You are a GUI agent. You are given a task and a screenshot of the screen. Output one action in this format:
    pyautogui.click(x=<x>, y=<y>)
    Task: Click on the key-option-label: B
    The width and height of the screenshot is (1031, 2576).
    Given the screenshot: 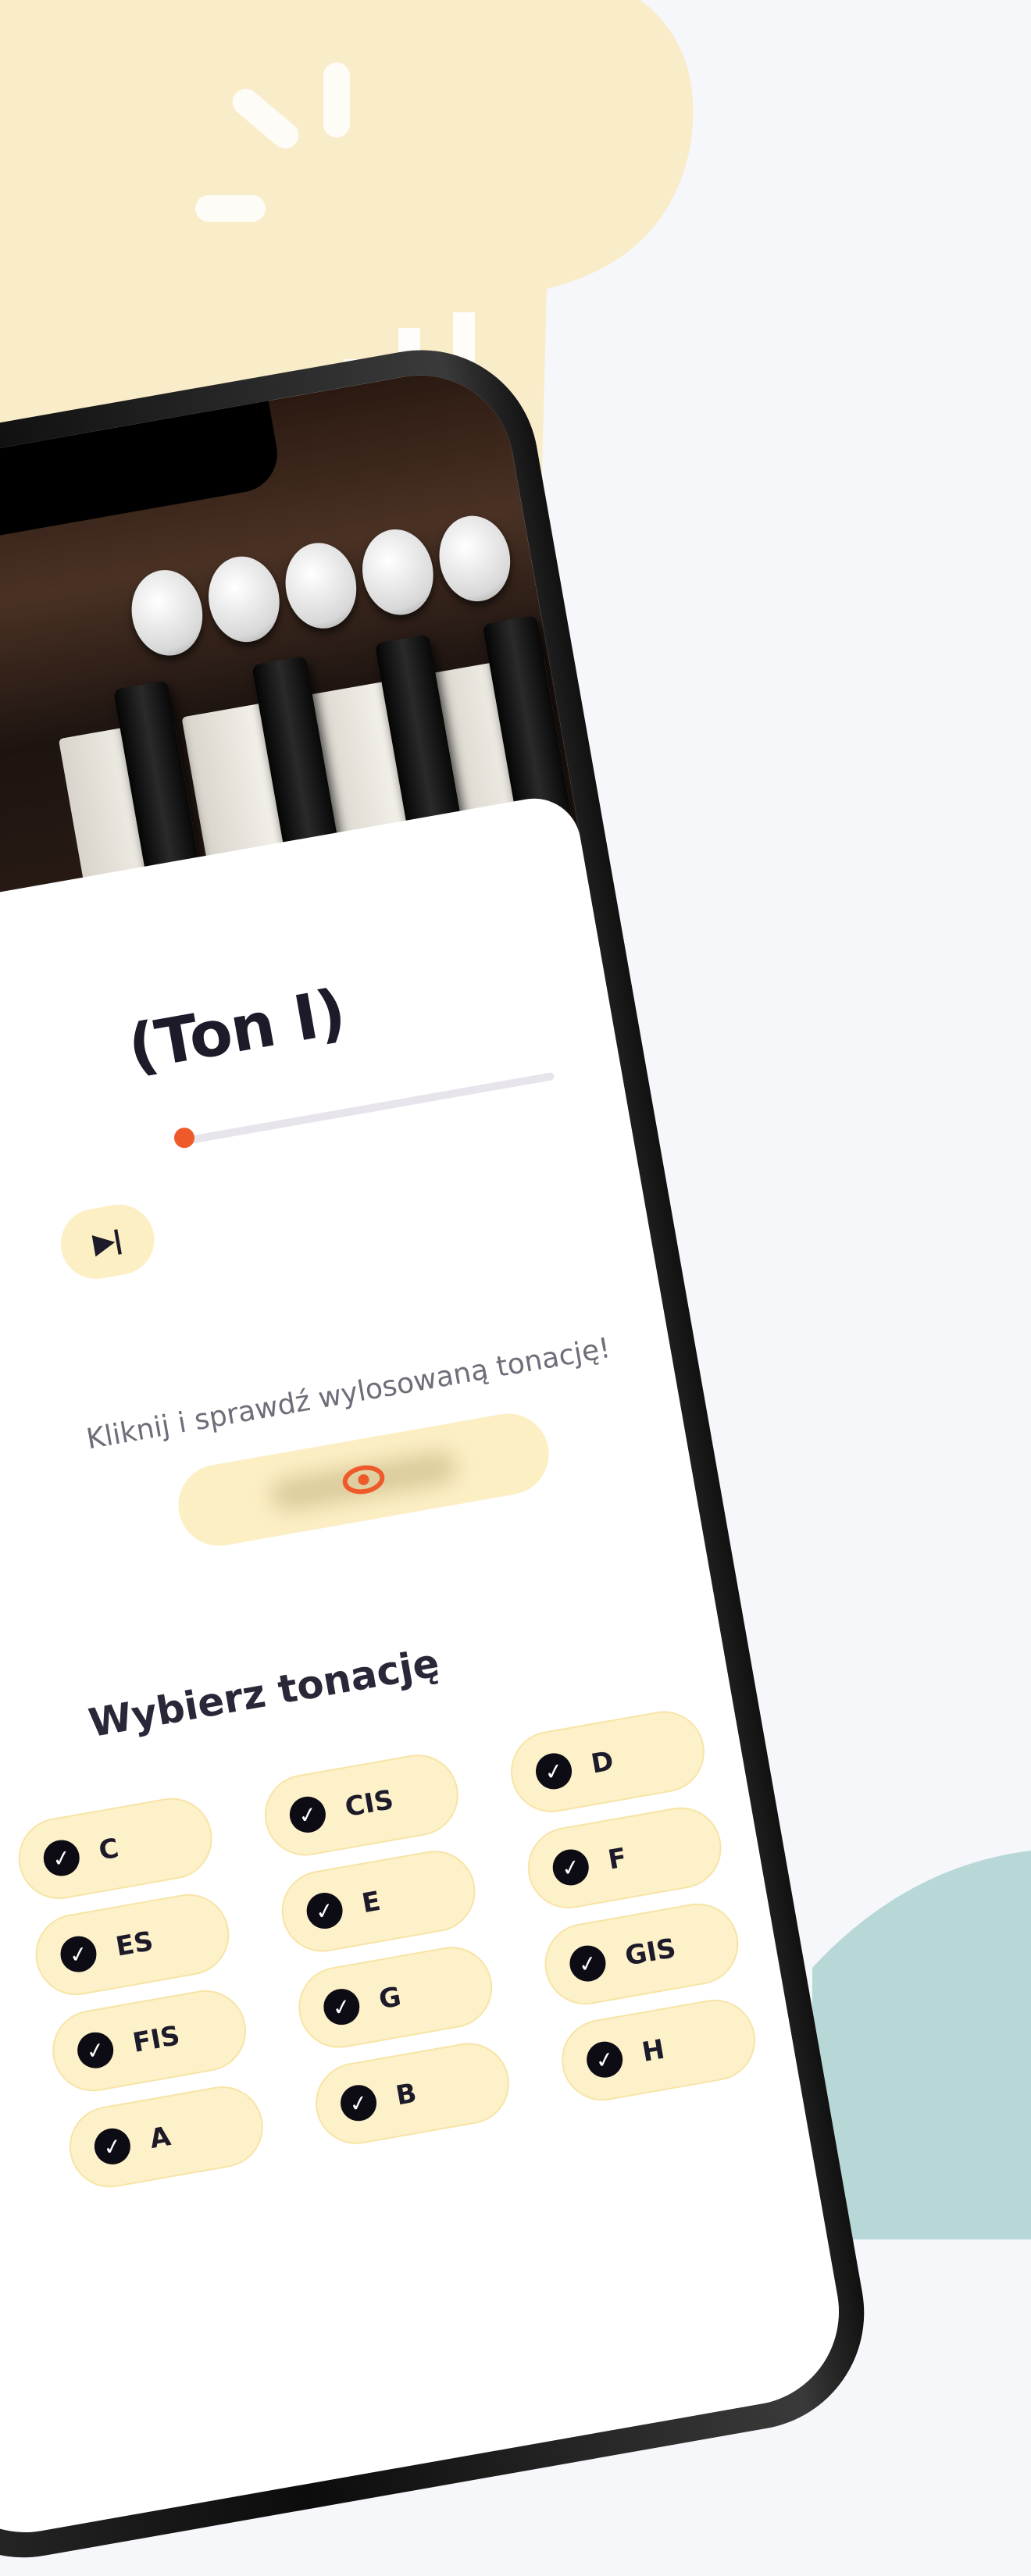 What is the action you would take?
    pyautogui.click(x=406, y=2094)
    